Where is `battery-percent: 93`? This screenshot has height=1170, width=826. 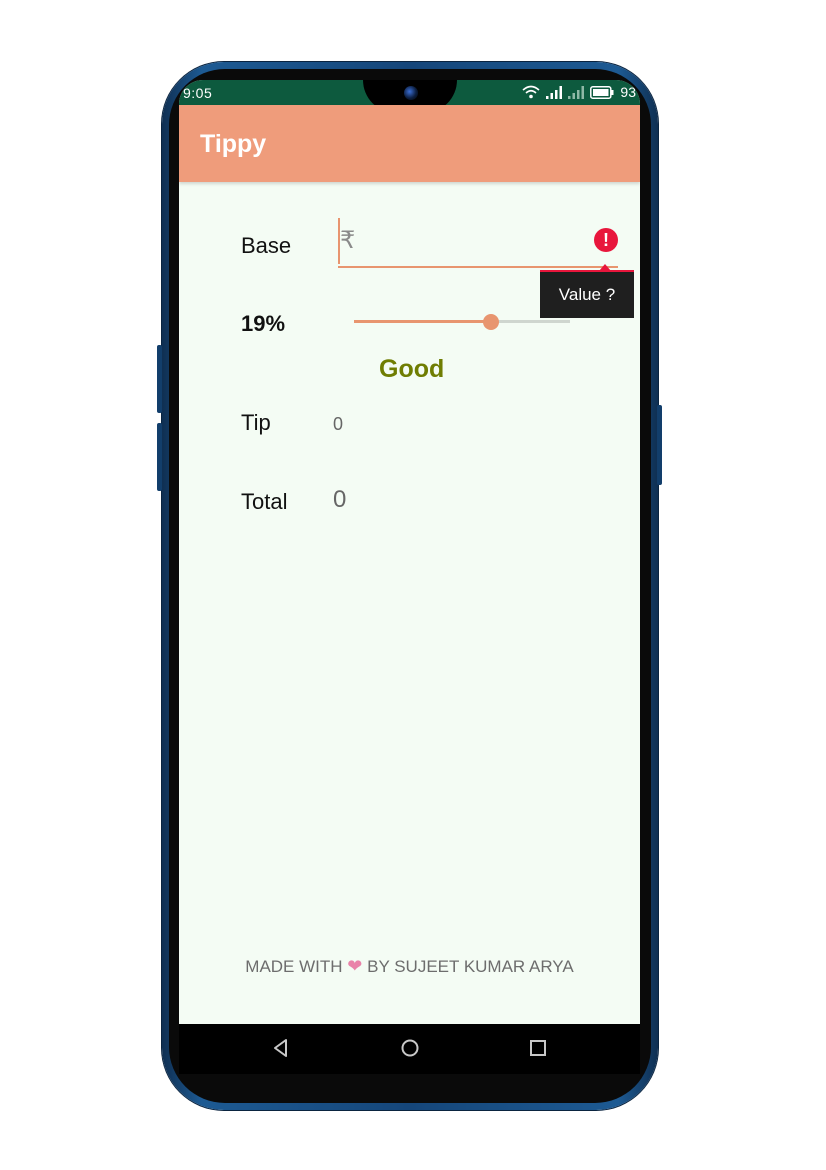
battery-percent: 93 is located at coordinates (628, 92).